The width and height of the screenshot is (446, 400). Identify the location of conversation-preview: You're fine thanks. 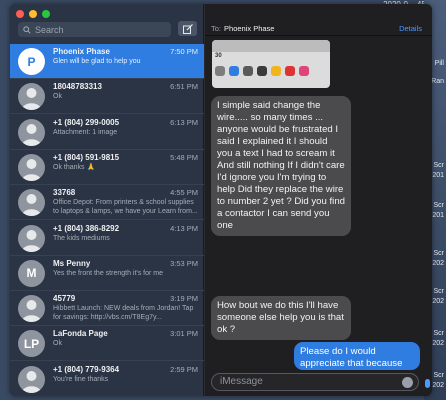
(81, 379).